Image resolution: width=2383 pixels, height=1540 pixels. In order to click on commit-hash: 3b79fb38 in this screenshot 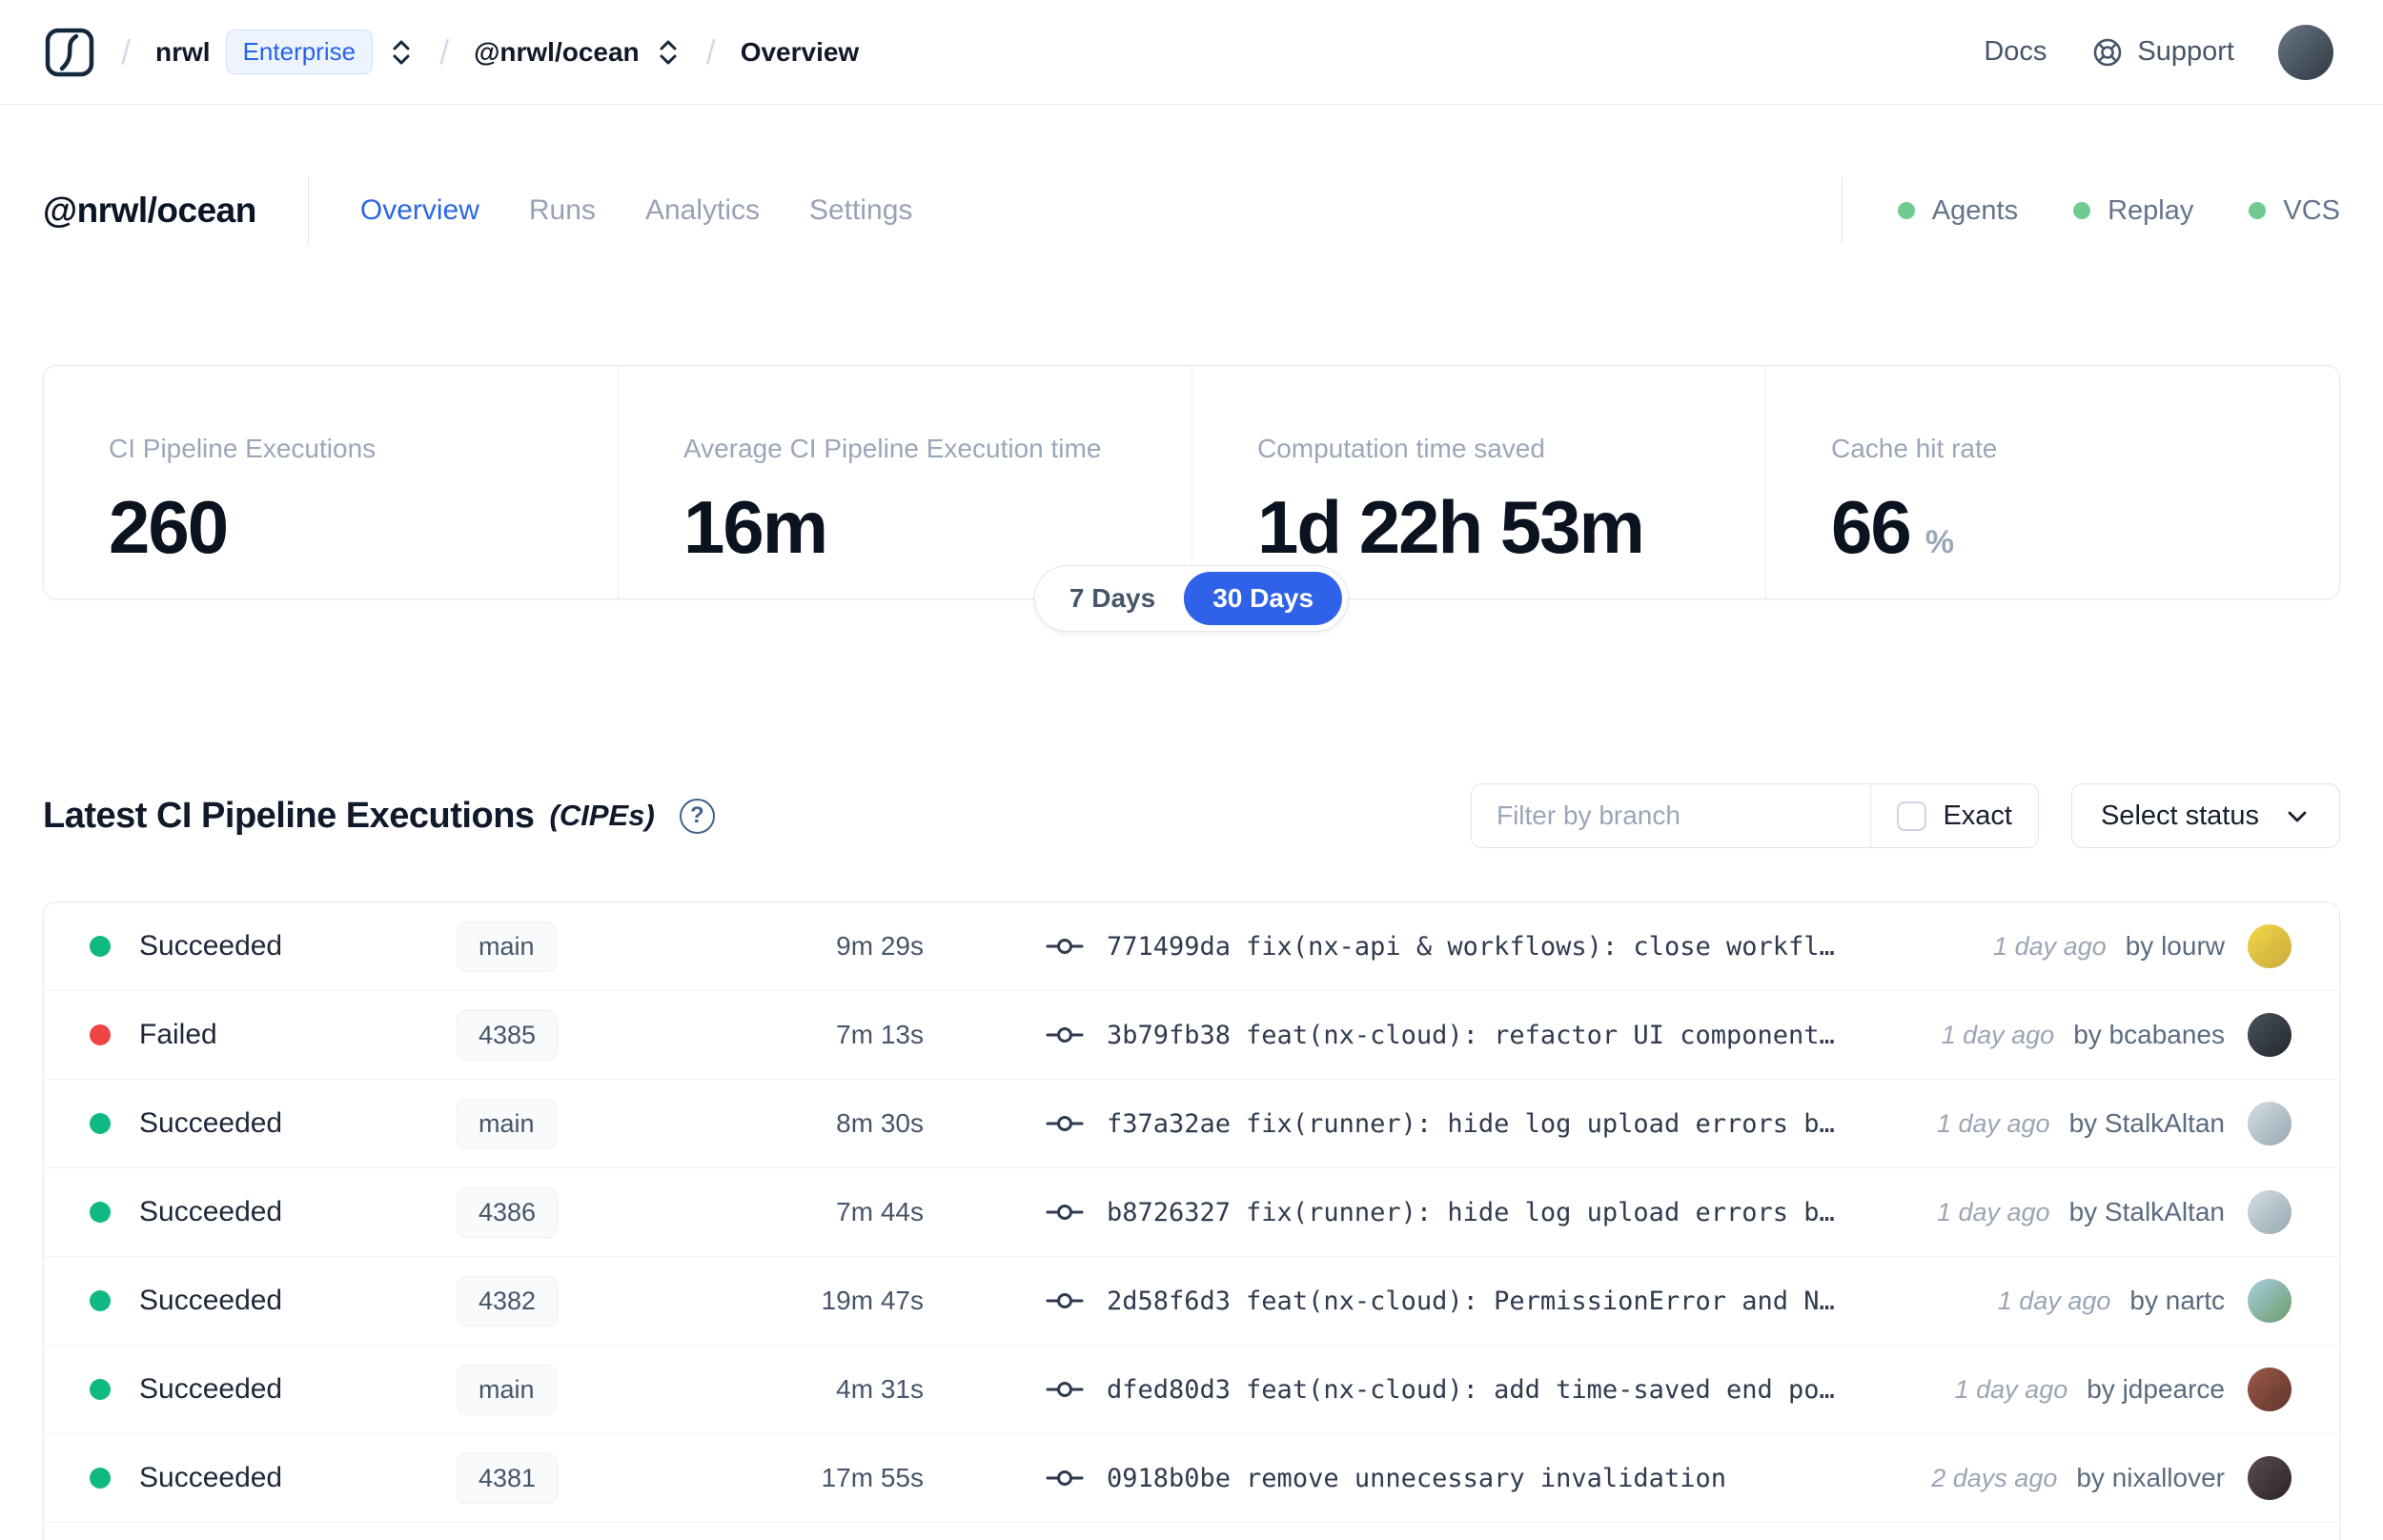, I will do `click(1169, 1035)`.